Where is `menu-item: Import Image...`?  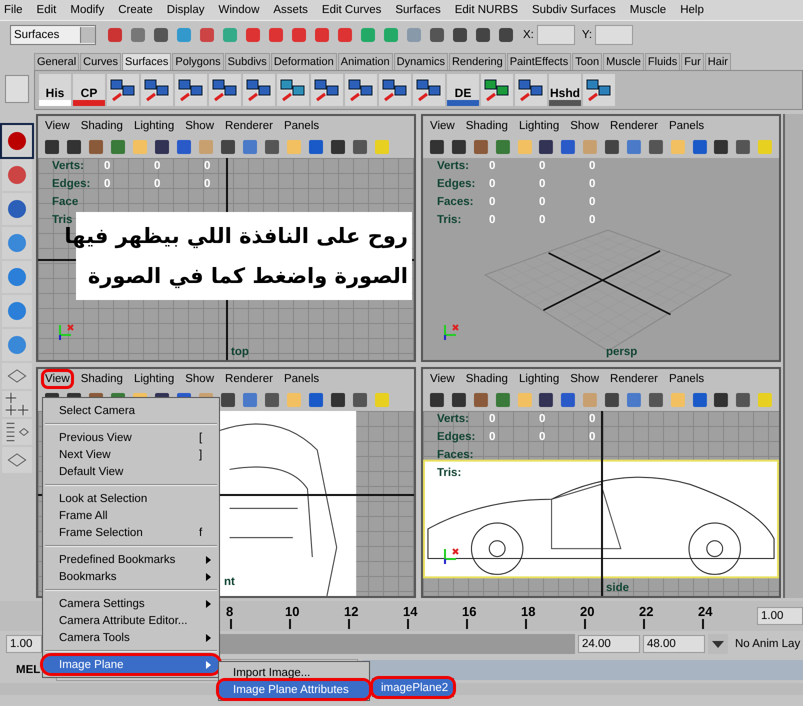 menu-item: Import Image... is located at coordinates (294, 672).